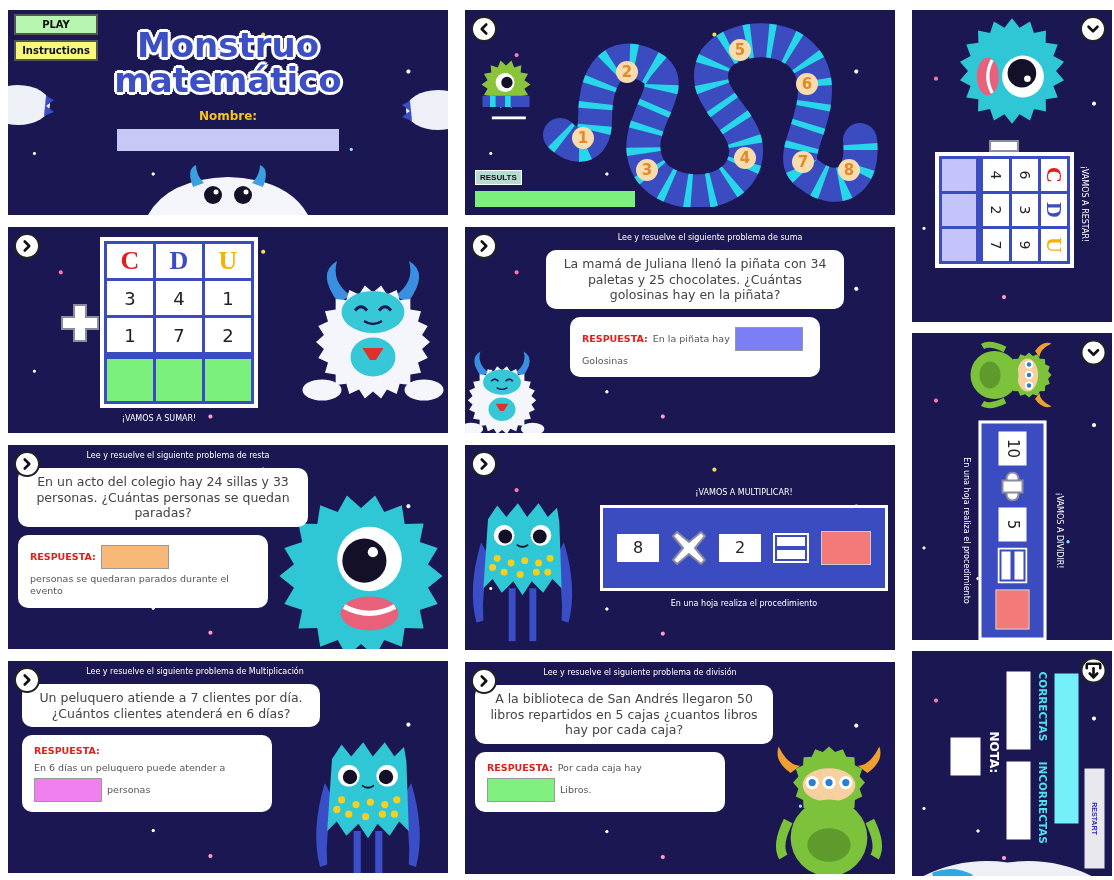  What do you see at coordinates (605, 361) in the screenshot?
I see `answer-text: Golosinas` at bounding box center [605, 361].